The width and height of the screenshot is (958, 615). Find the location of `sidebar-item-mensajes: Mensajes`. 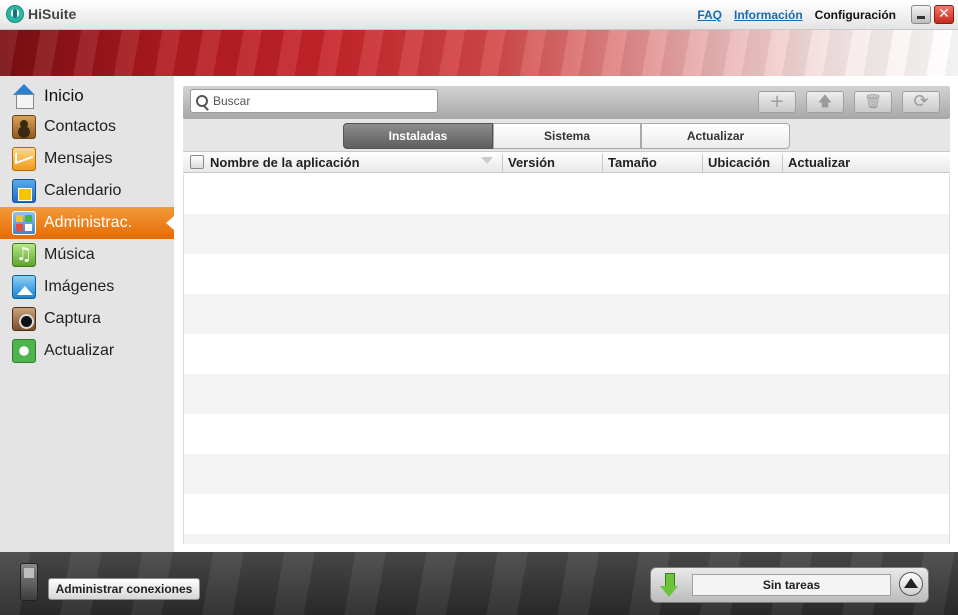

sidebar-item-mensajes: Mensajes is located at coordinates (87, 159).